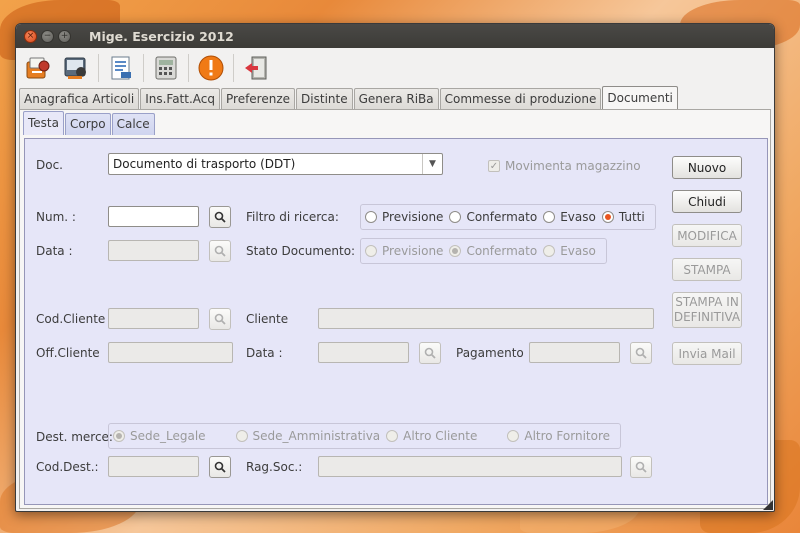 This screenshot has height=533, width=800. I want to click on warning-button, so click(211, 68).